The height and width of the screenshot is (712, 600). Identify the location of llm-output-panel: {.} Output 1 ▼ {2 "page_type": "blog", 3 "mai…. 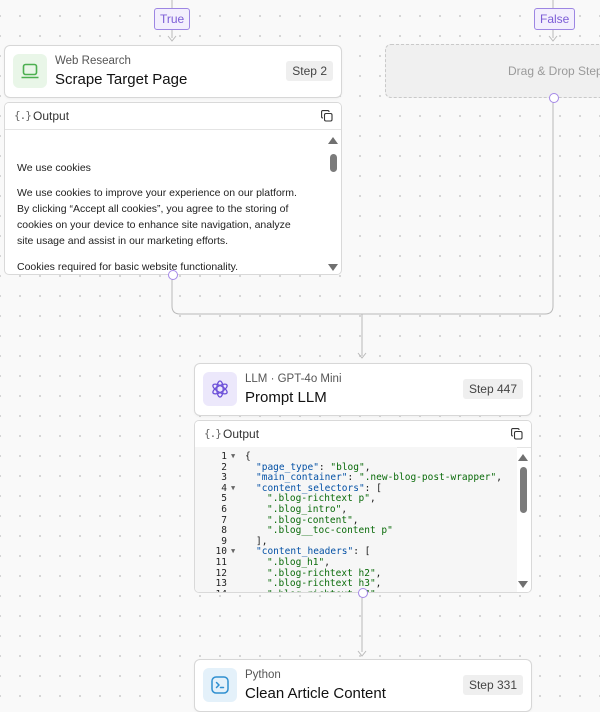
(363, 506).